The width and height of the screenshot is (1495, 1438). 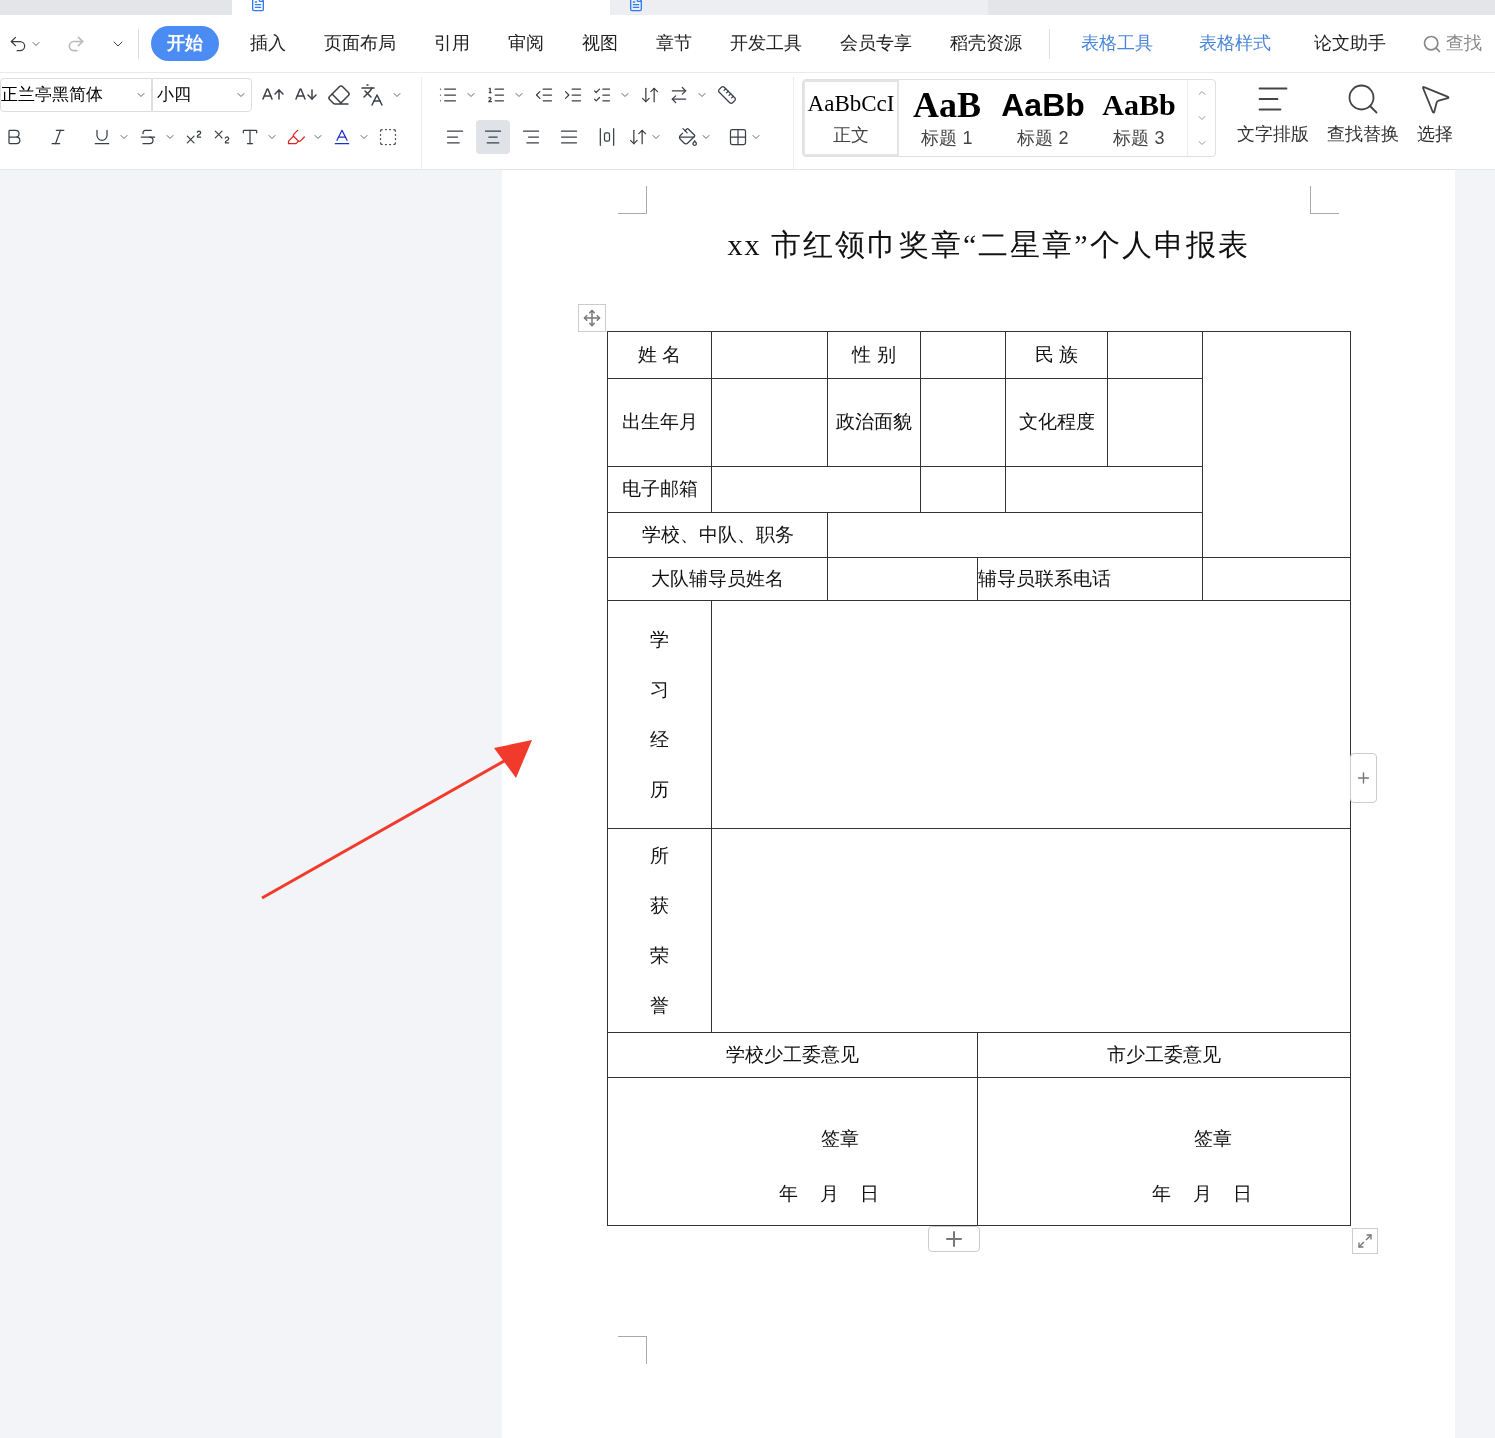 What do you see at coordinates (717, 578) in the screenshot?
I see `field-label: 大队辅导员姓名` at bounding box center [717, 578].